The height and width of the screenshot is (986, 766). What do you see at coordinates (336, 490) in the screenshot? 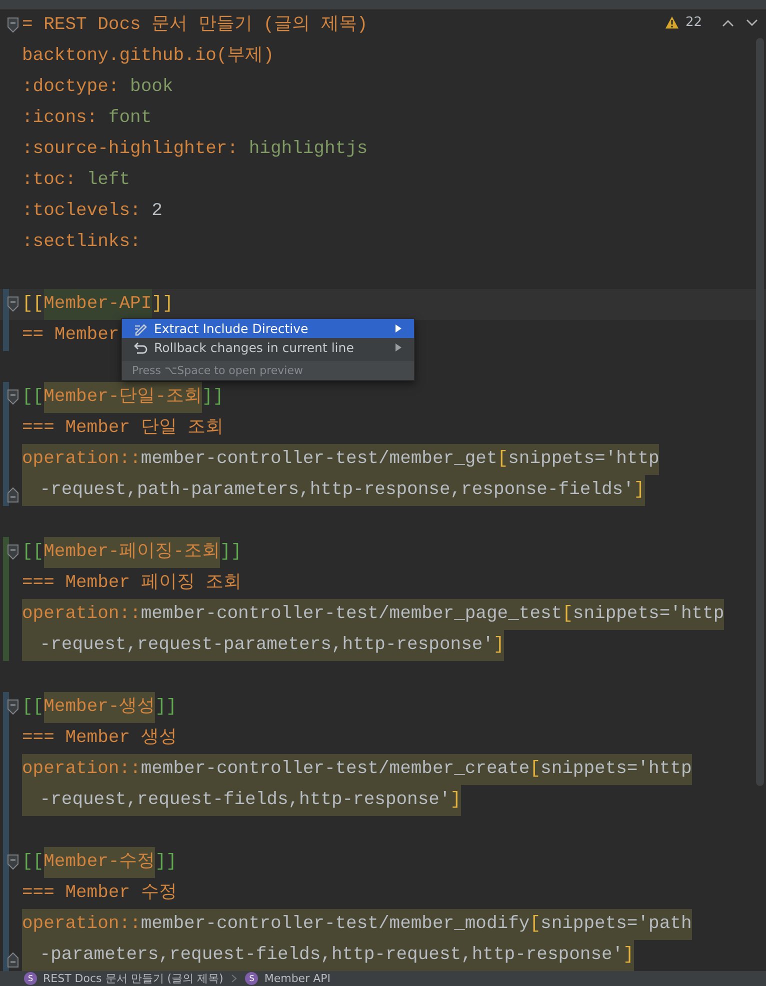
I see `code-text: -request,path-parameters,http-response,response-fields'` at bounding box center [336, 490].